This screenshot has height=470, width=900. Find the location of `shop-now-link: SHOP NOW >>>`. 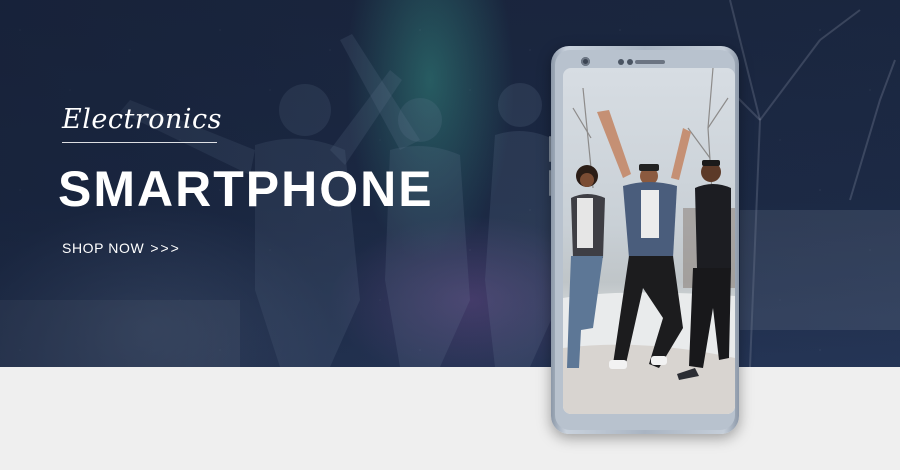

shop-now-link: SHOP NOW >>> is located at coordinates (121, 248).